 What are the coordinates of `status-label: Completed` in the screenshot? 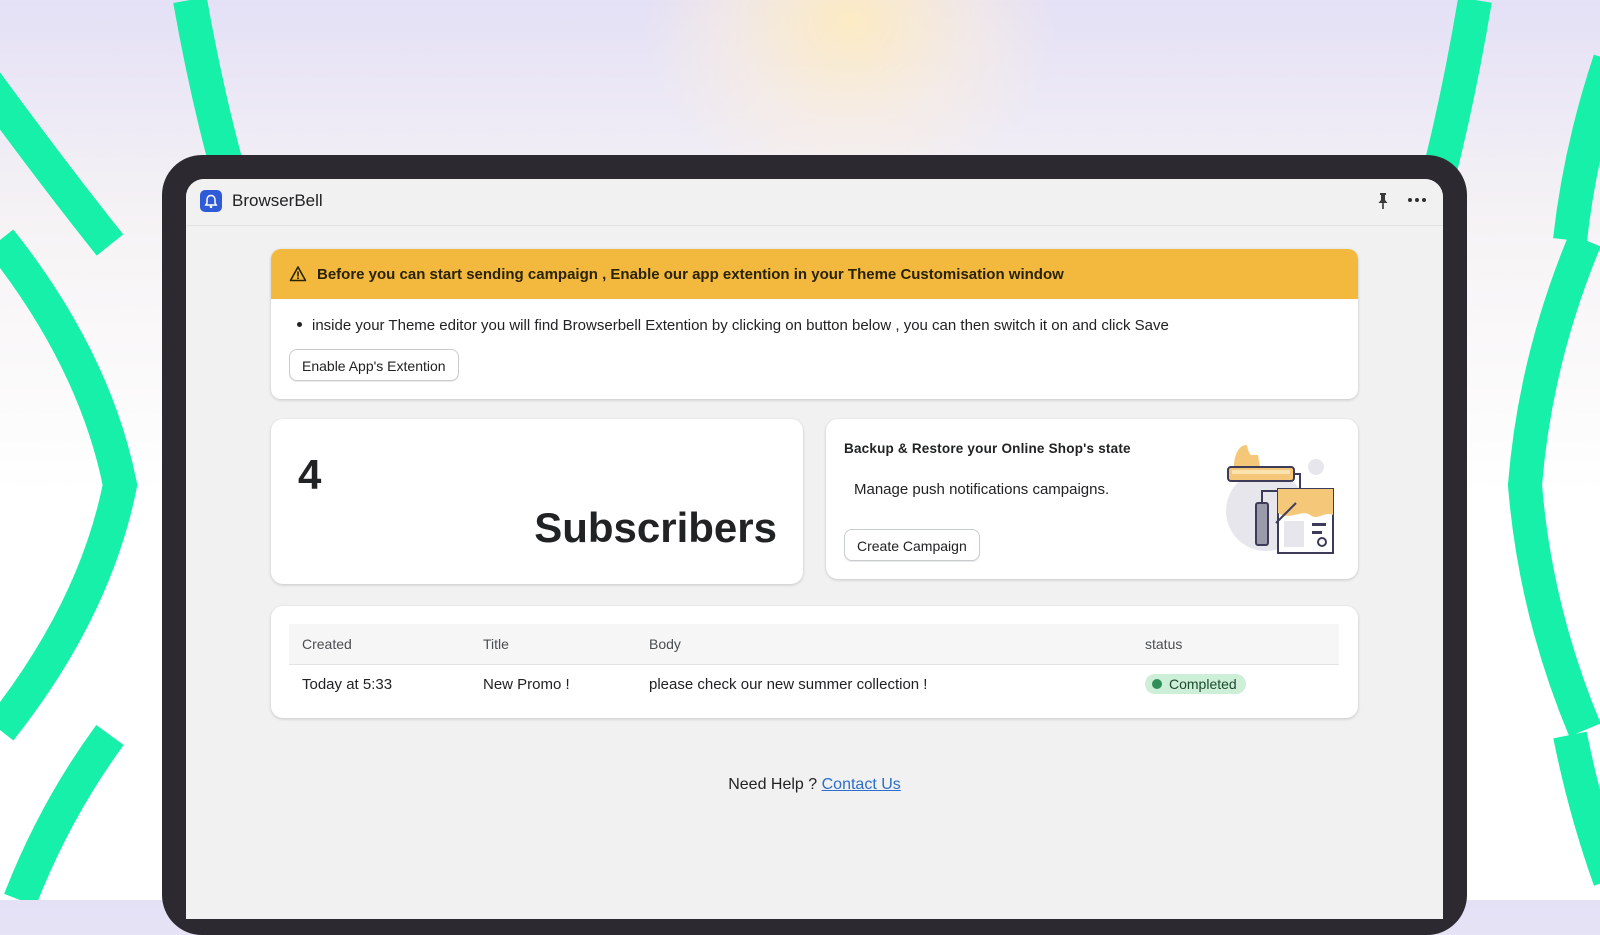 It's located at (1203, 684).